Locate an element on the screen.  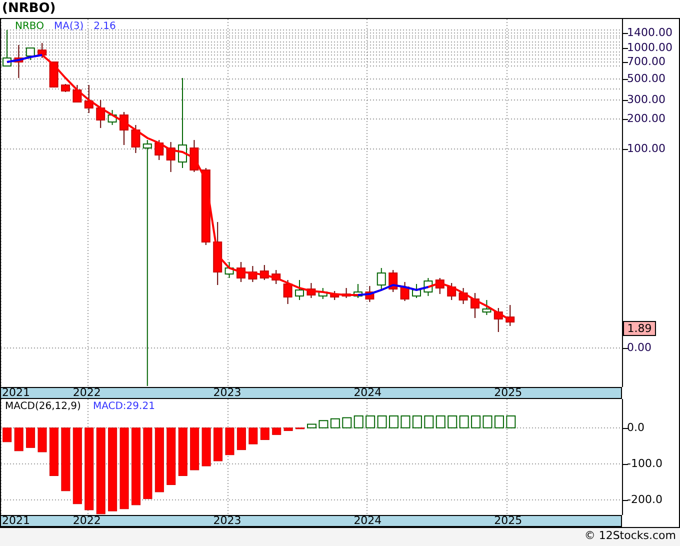
price-axis-label: 300.00 is located at coordinates (646, 100).